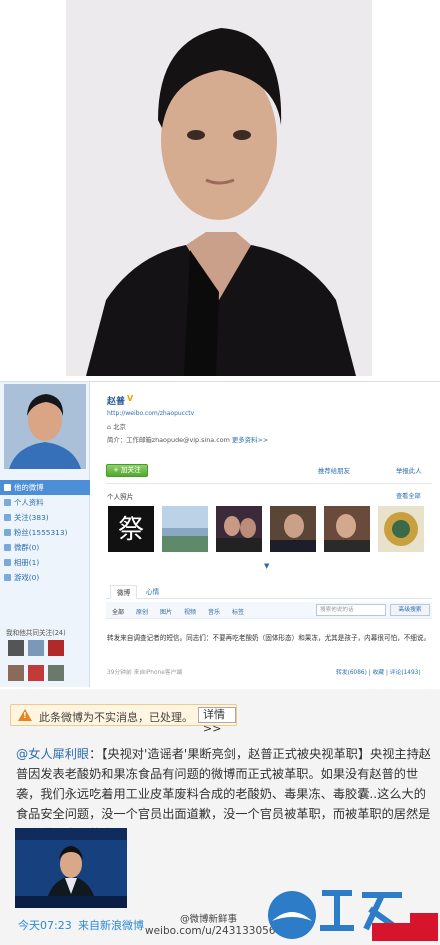  Describe the element at coordinates (45, 426) in the screenshot. I see `avatar` at that location.